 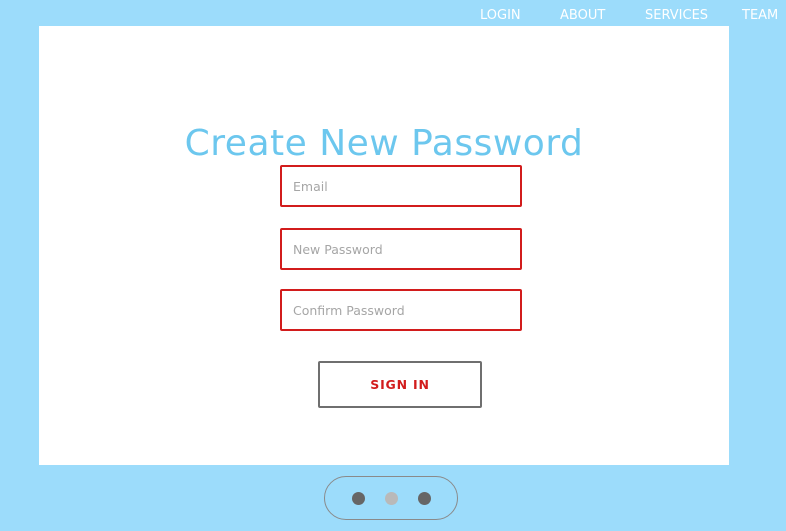 I want to click on page-title: Create New Password, so click(x=384, y=143).